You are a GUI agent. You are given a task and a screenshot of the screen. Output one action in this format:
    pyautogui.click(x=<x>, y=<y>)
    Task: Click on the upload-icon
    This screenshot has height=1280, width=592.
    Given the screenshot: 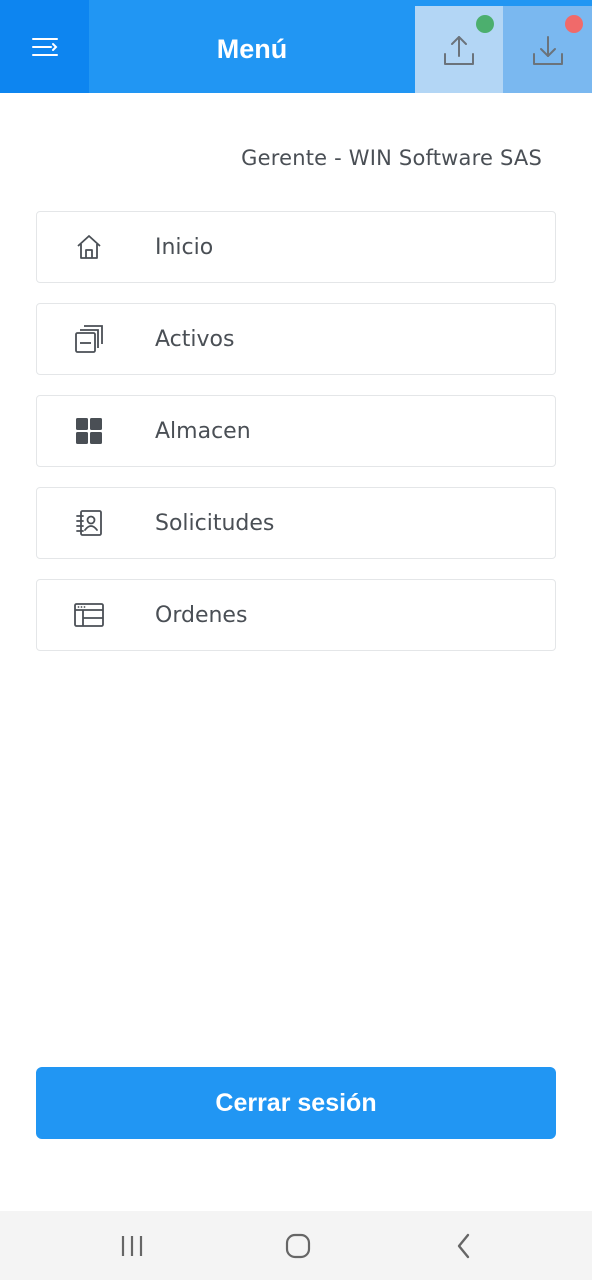 What is the action you would take?
    pyautogui.click(x=459, y=50)
    